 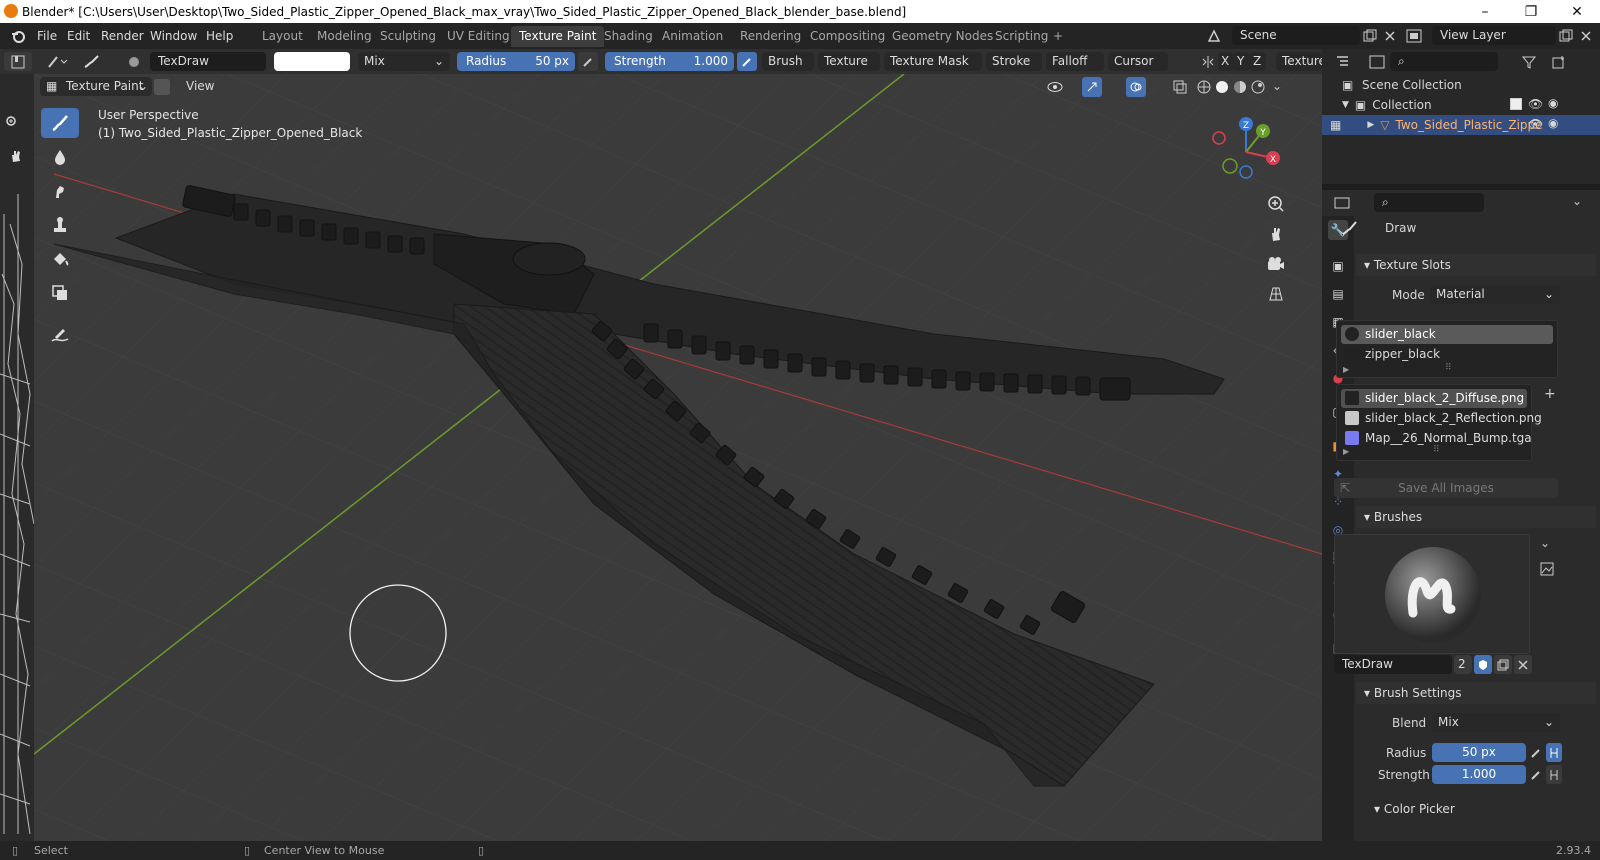 I want to click on image-browse-icon, so click(x=1547, y=569).